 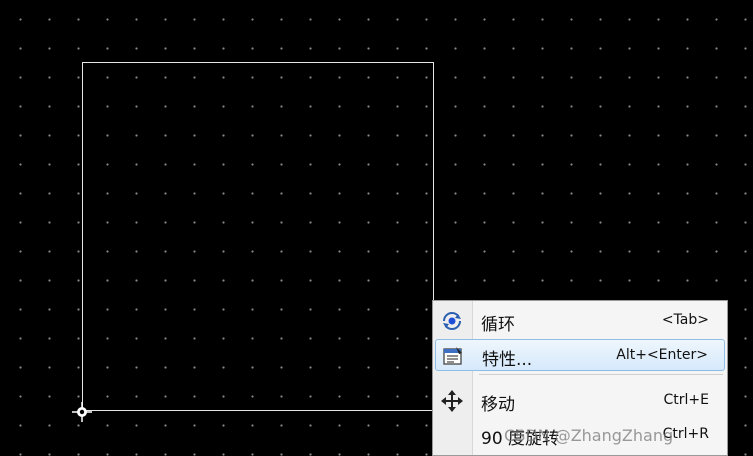 I want to click on menu-item-label: 循环, so click(x=498, y=325).